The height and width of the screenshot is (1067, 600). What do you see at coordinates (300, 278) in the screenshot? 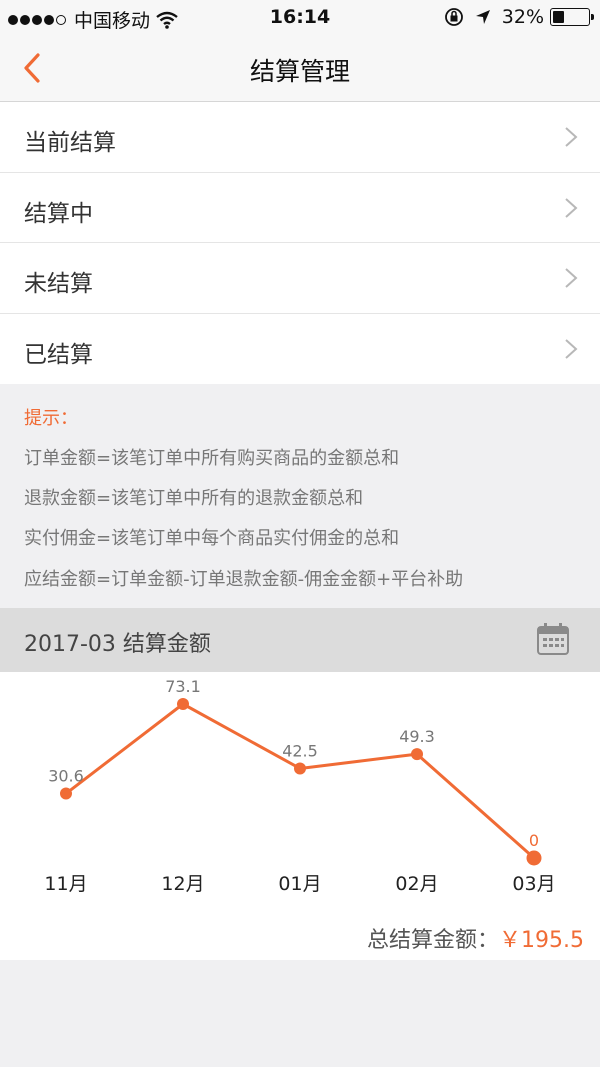
I see `menu-item-unsettled: 未结算` at bounding box center [300, 278].